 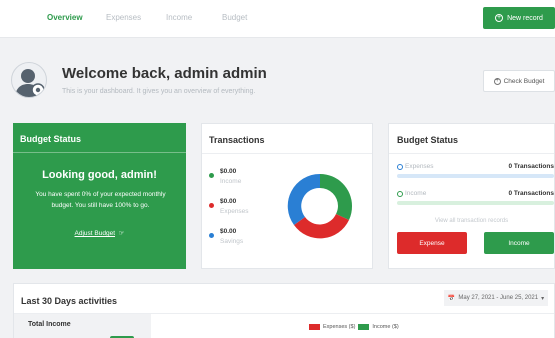 What do you see at coordinates (234, 211) in the screenshot?
I see `expenses-label: Expenses` at bounding box center [234, 211].